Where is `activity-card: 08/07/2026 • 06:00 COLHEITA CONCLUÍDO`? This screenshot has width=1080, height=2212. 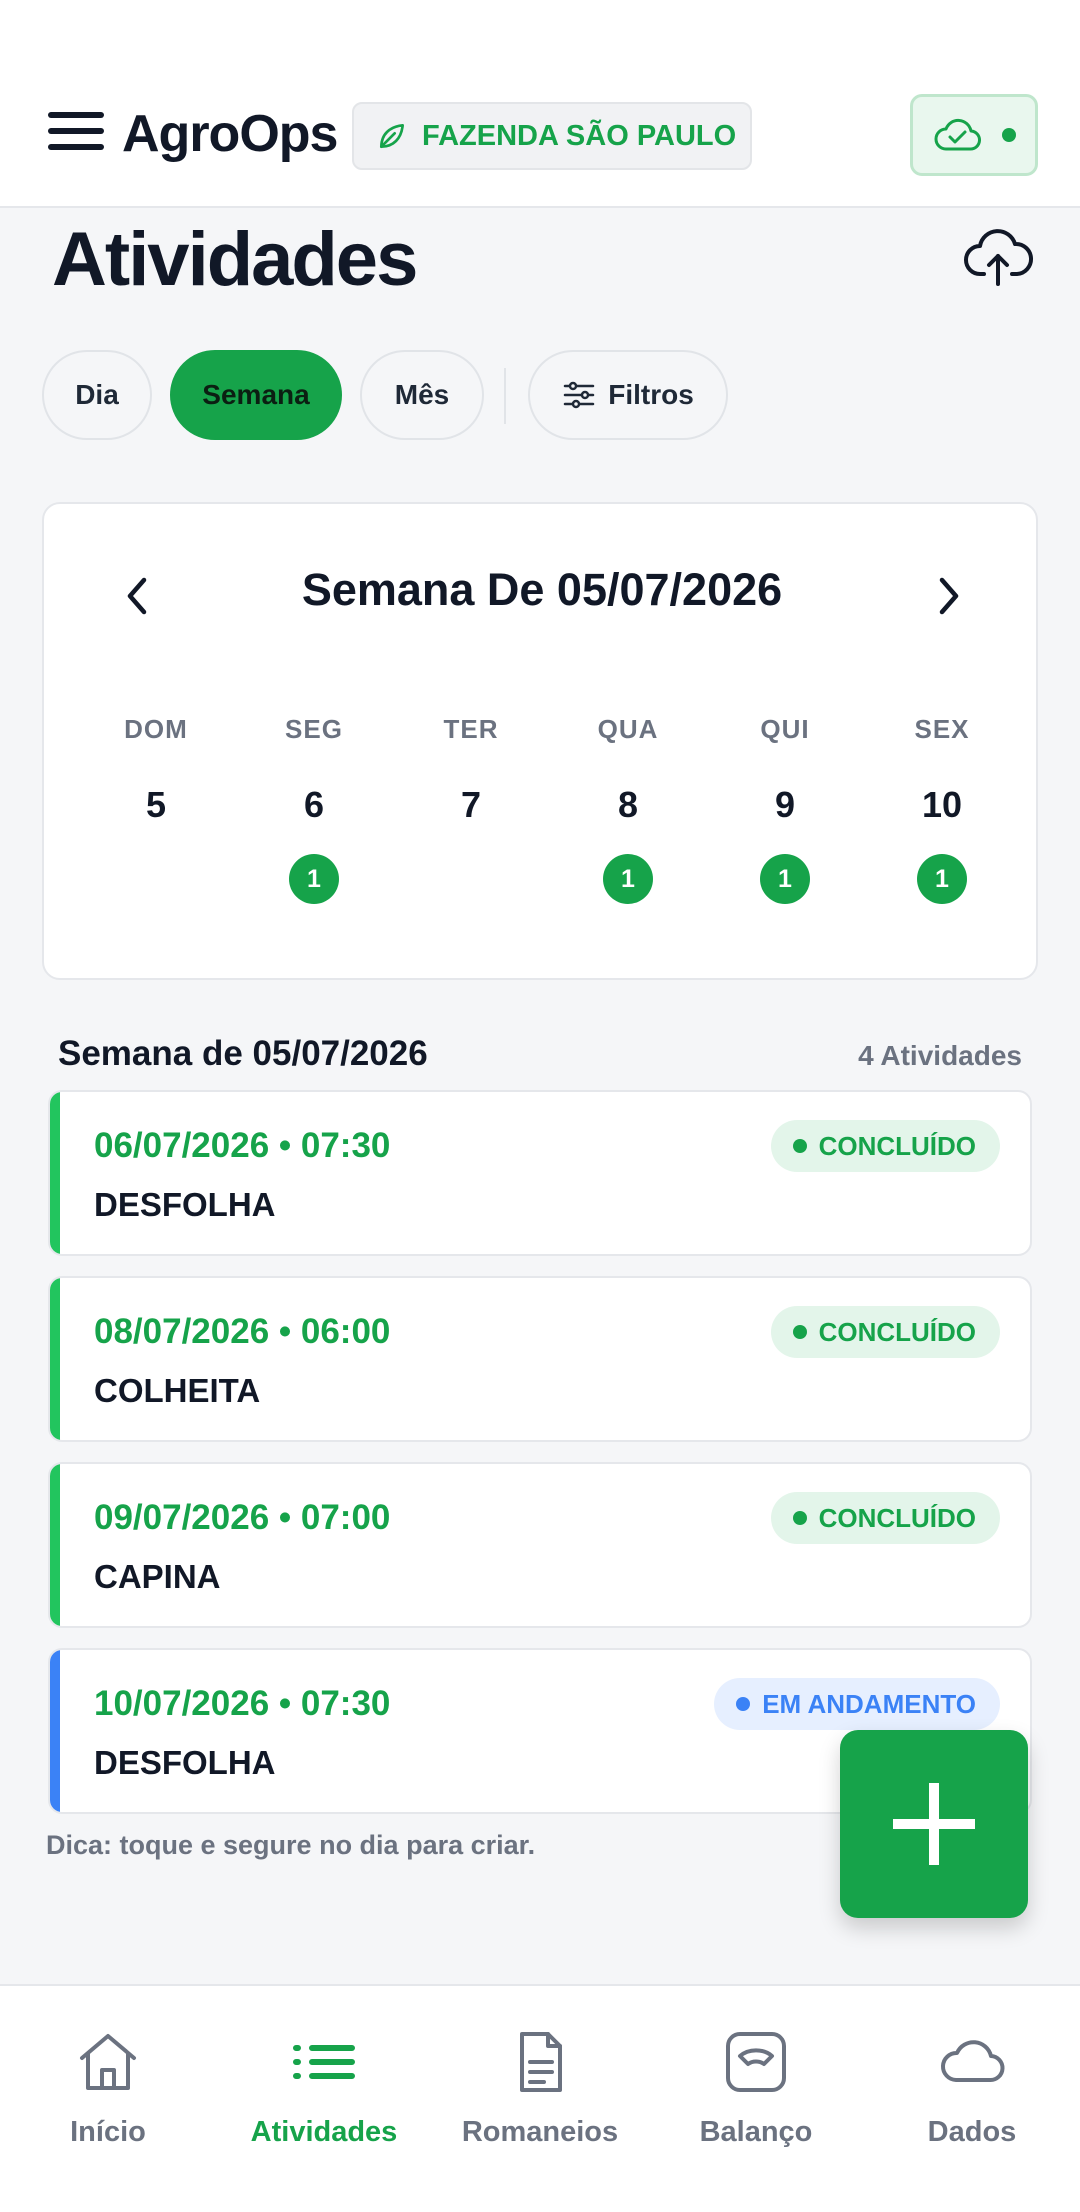 activity-card: 08/07/2026 • 06:00 COLHEITA CONCLUÍDO is located at coordinates (540, 1359).